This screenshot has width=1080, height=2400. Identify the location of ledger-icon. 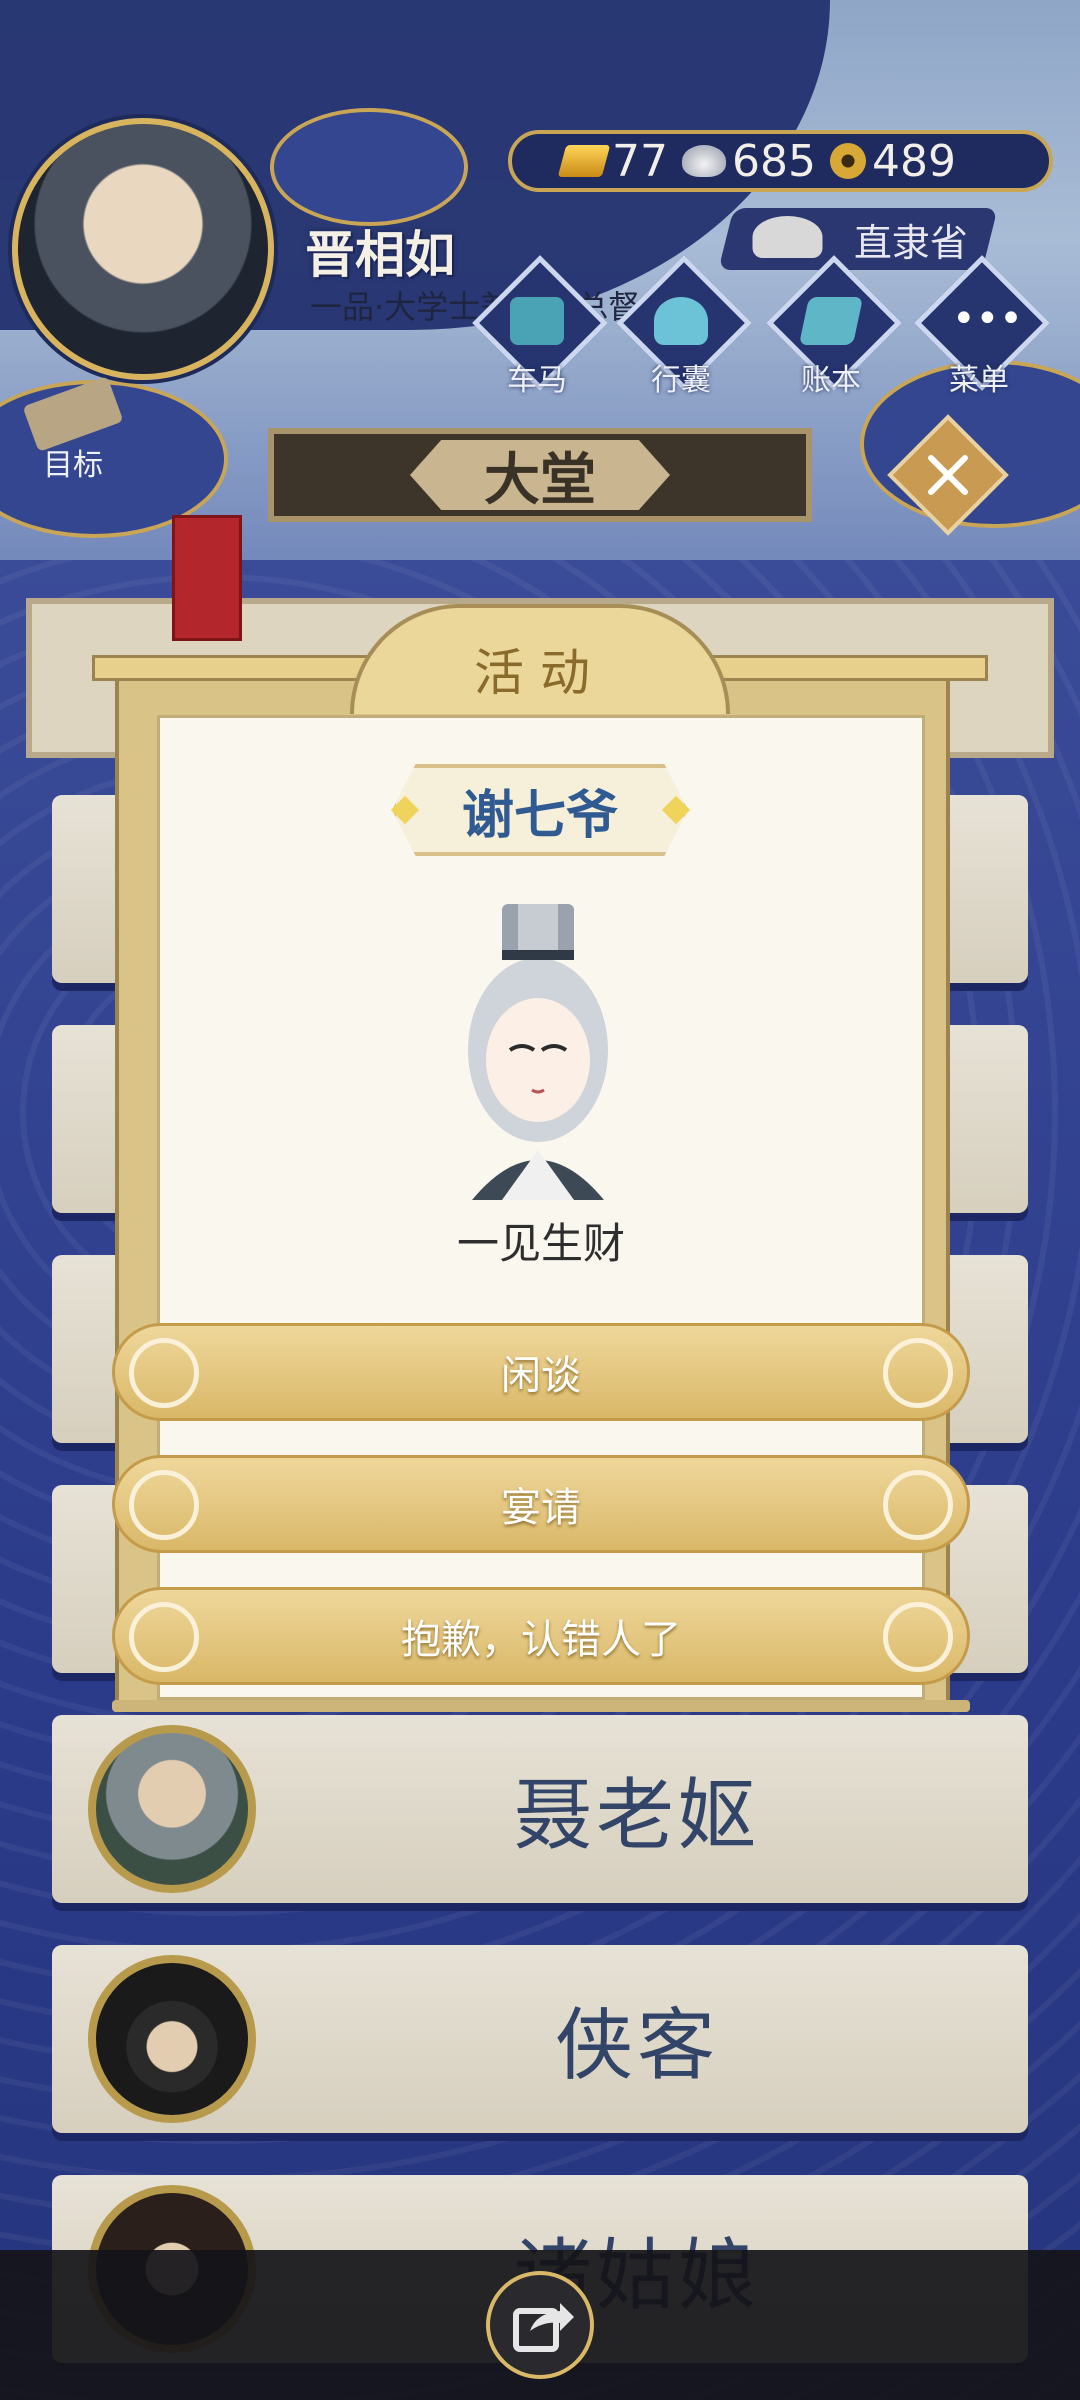
(831, 321).